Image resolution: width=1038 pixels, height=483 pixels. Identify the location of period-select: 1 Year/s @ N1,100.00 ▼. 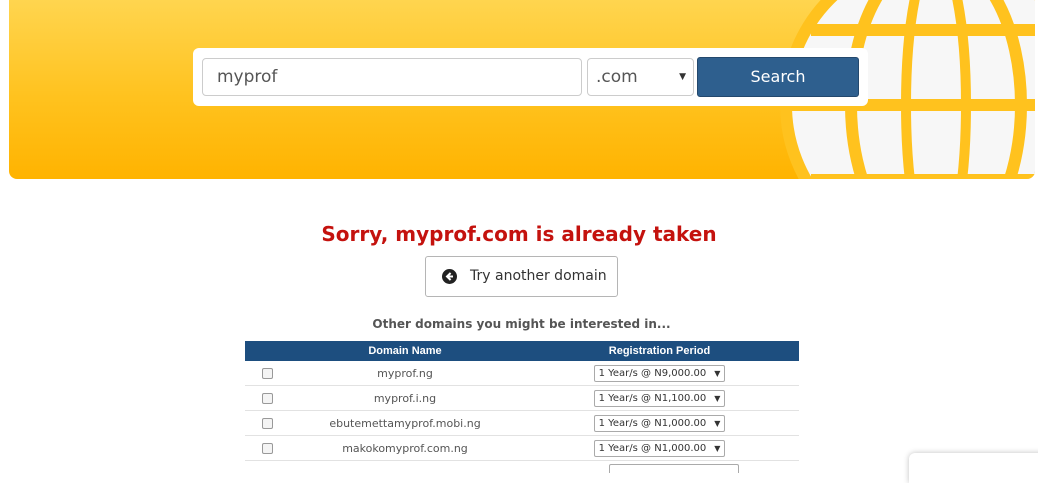
(659, 398).